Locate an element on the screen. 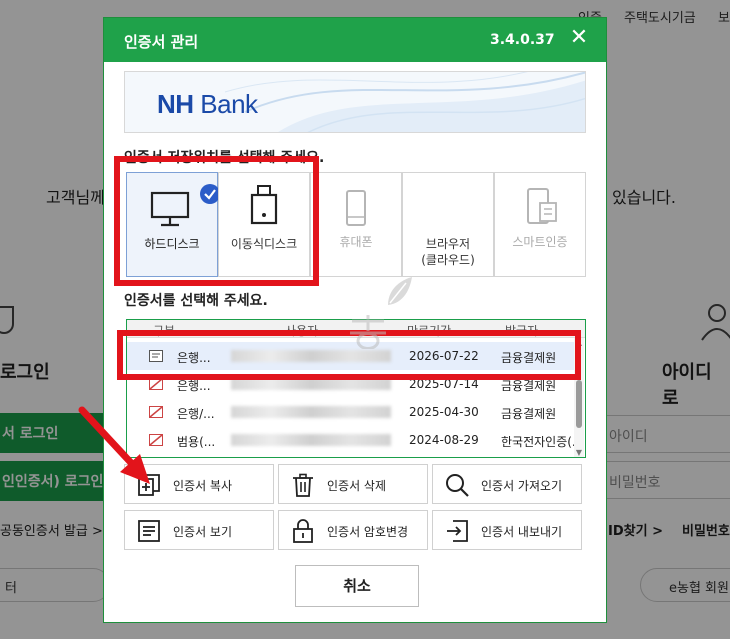 This screenshot has width=730, height=639. scroll-thumb is located at coordinates (579, 404).